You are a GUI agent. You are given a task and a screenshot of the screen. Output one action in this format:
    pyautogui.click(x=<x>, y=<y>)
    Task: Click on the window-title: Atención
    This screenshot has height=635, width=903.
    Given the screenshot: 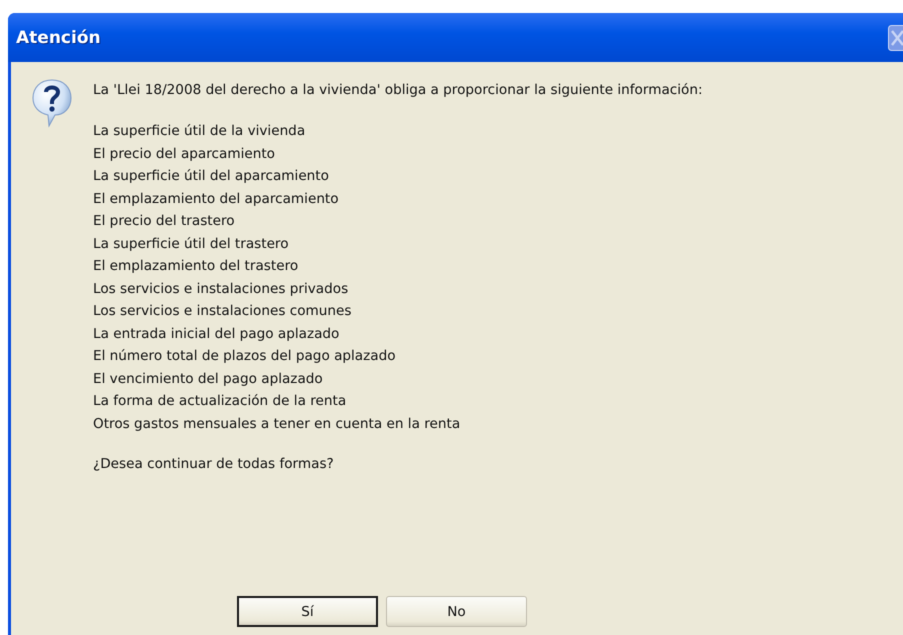 What is the action you would take?
    pyautogui.click(x=58, y=38)
    